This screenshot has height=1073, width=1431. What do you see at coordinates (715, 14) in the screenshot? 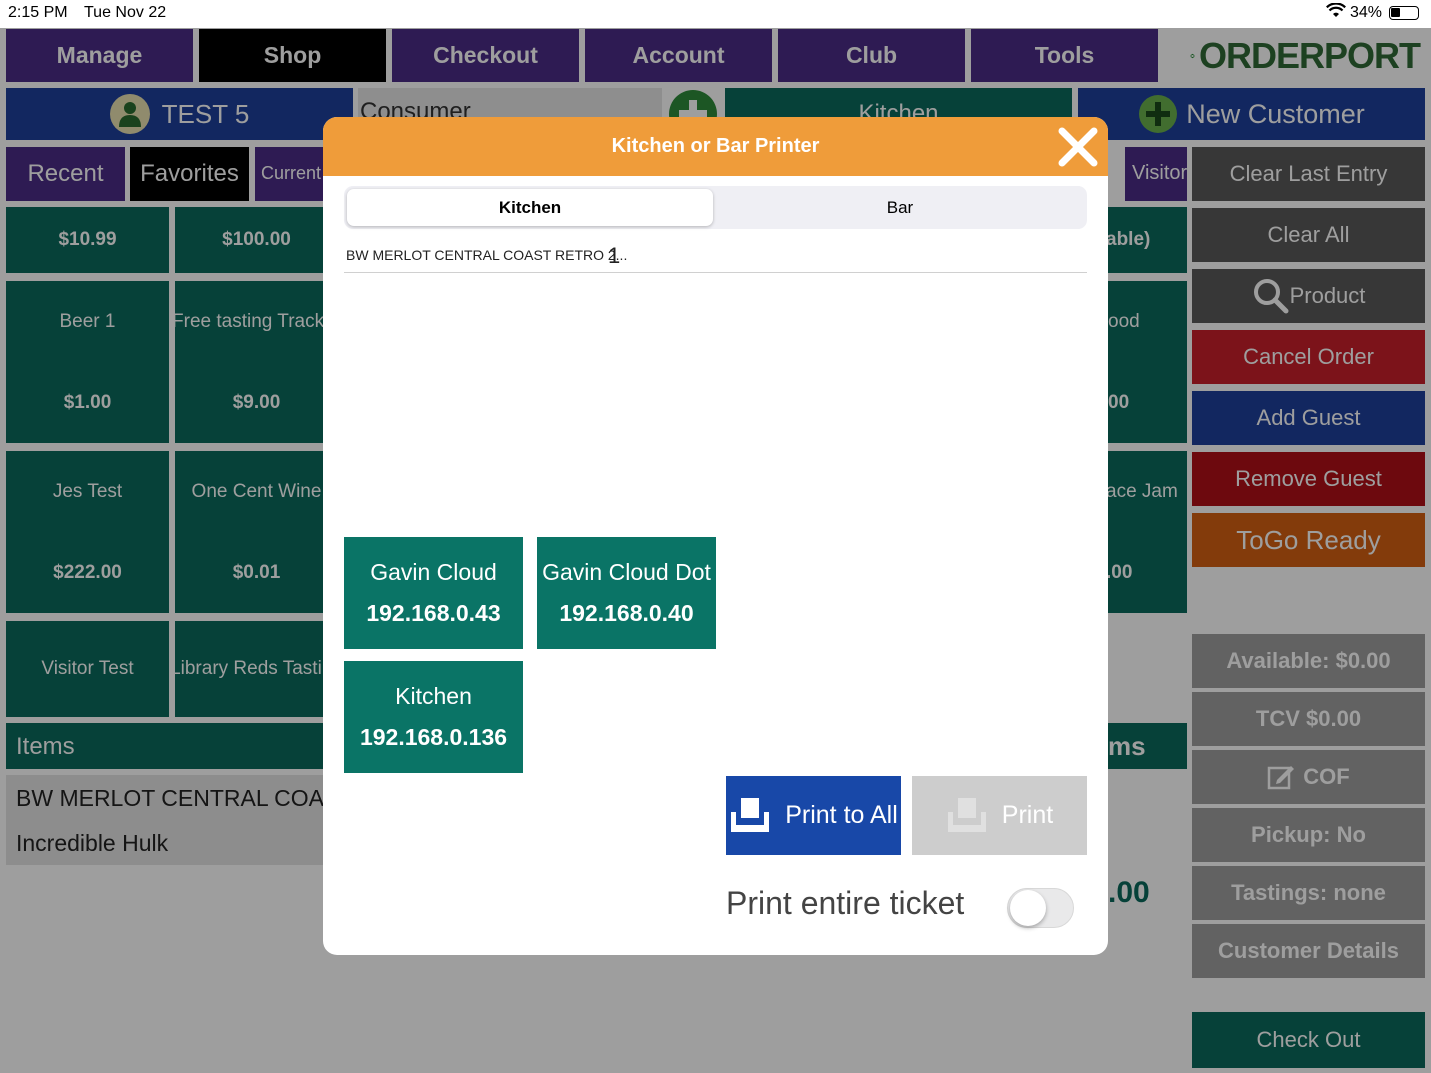
I see `status-bar: 2:15 PM Tue Nov 22 34%` at bounding box center [715, 14].